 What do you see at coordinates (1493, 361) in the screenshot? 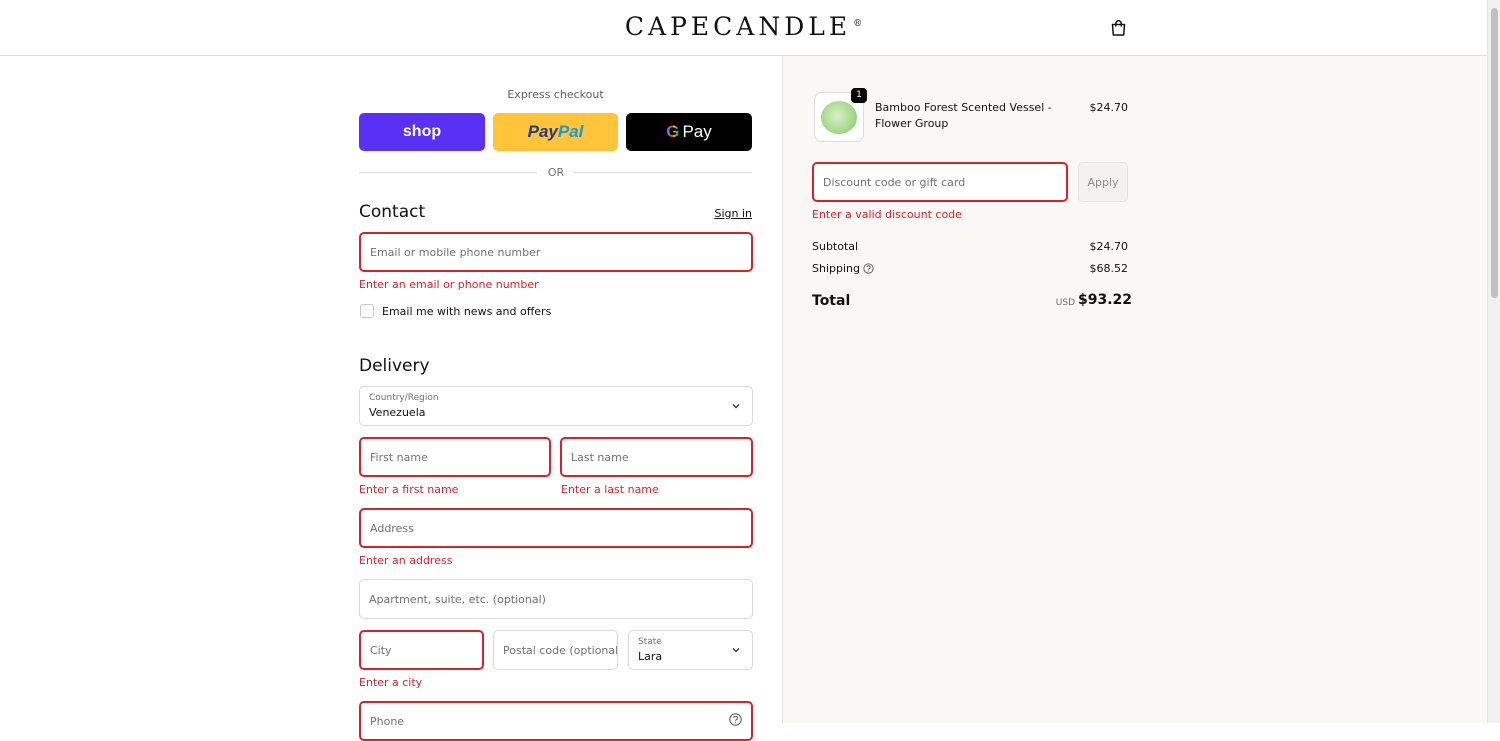
I see `page-scrollbar` at bounding box center [1493, 361].